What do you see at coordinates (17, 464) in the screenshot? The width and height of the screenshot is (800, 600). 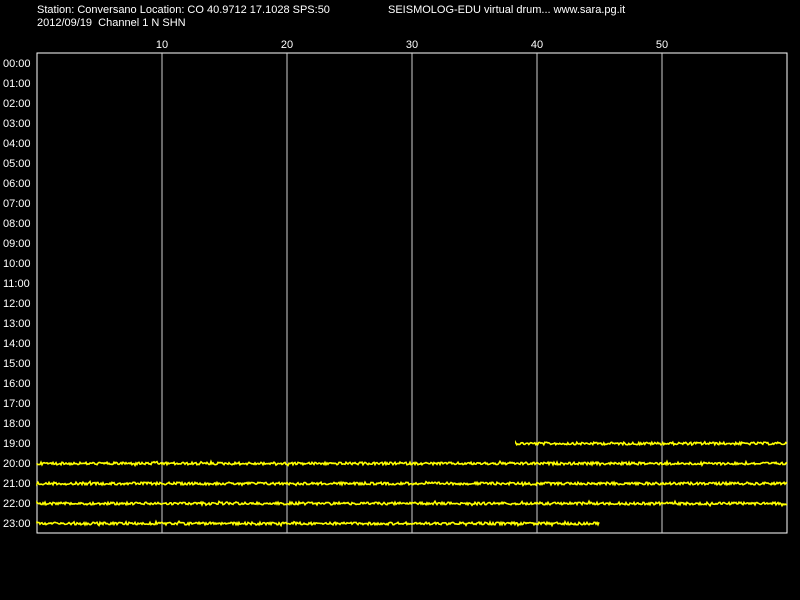 I see `y-tick-label: 20:00` at bounding box center [17, 464].